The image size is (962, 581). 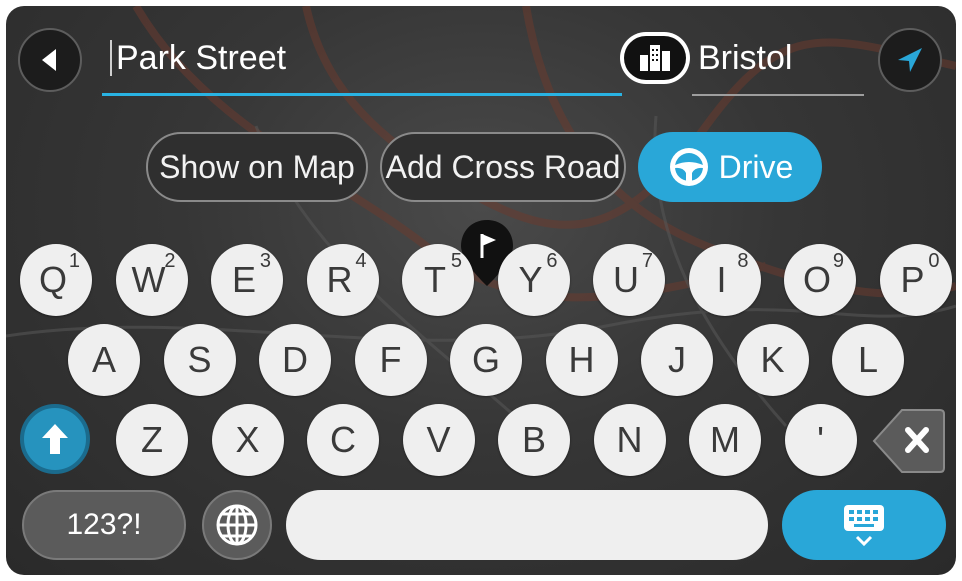 I want to click on key-label: G, so click(x=485, y=359).